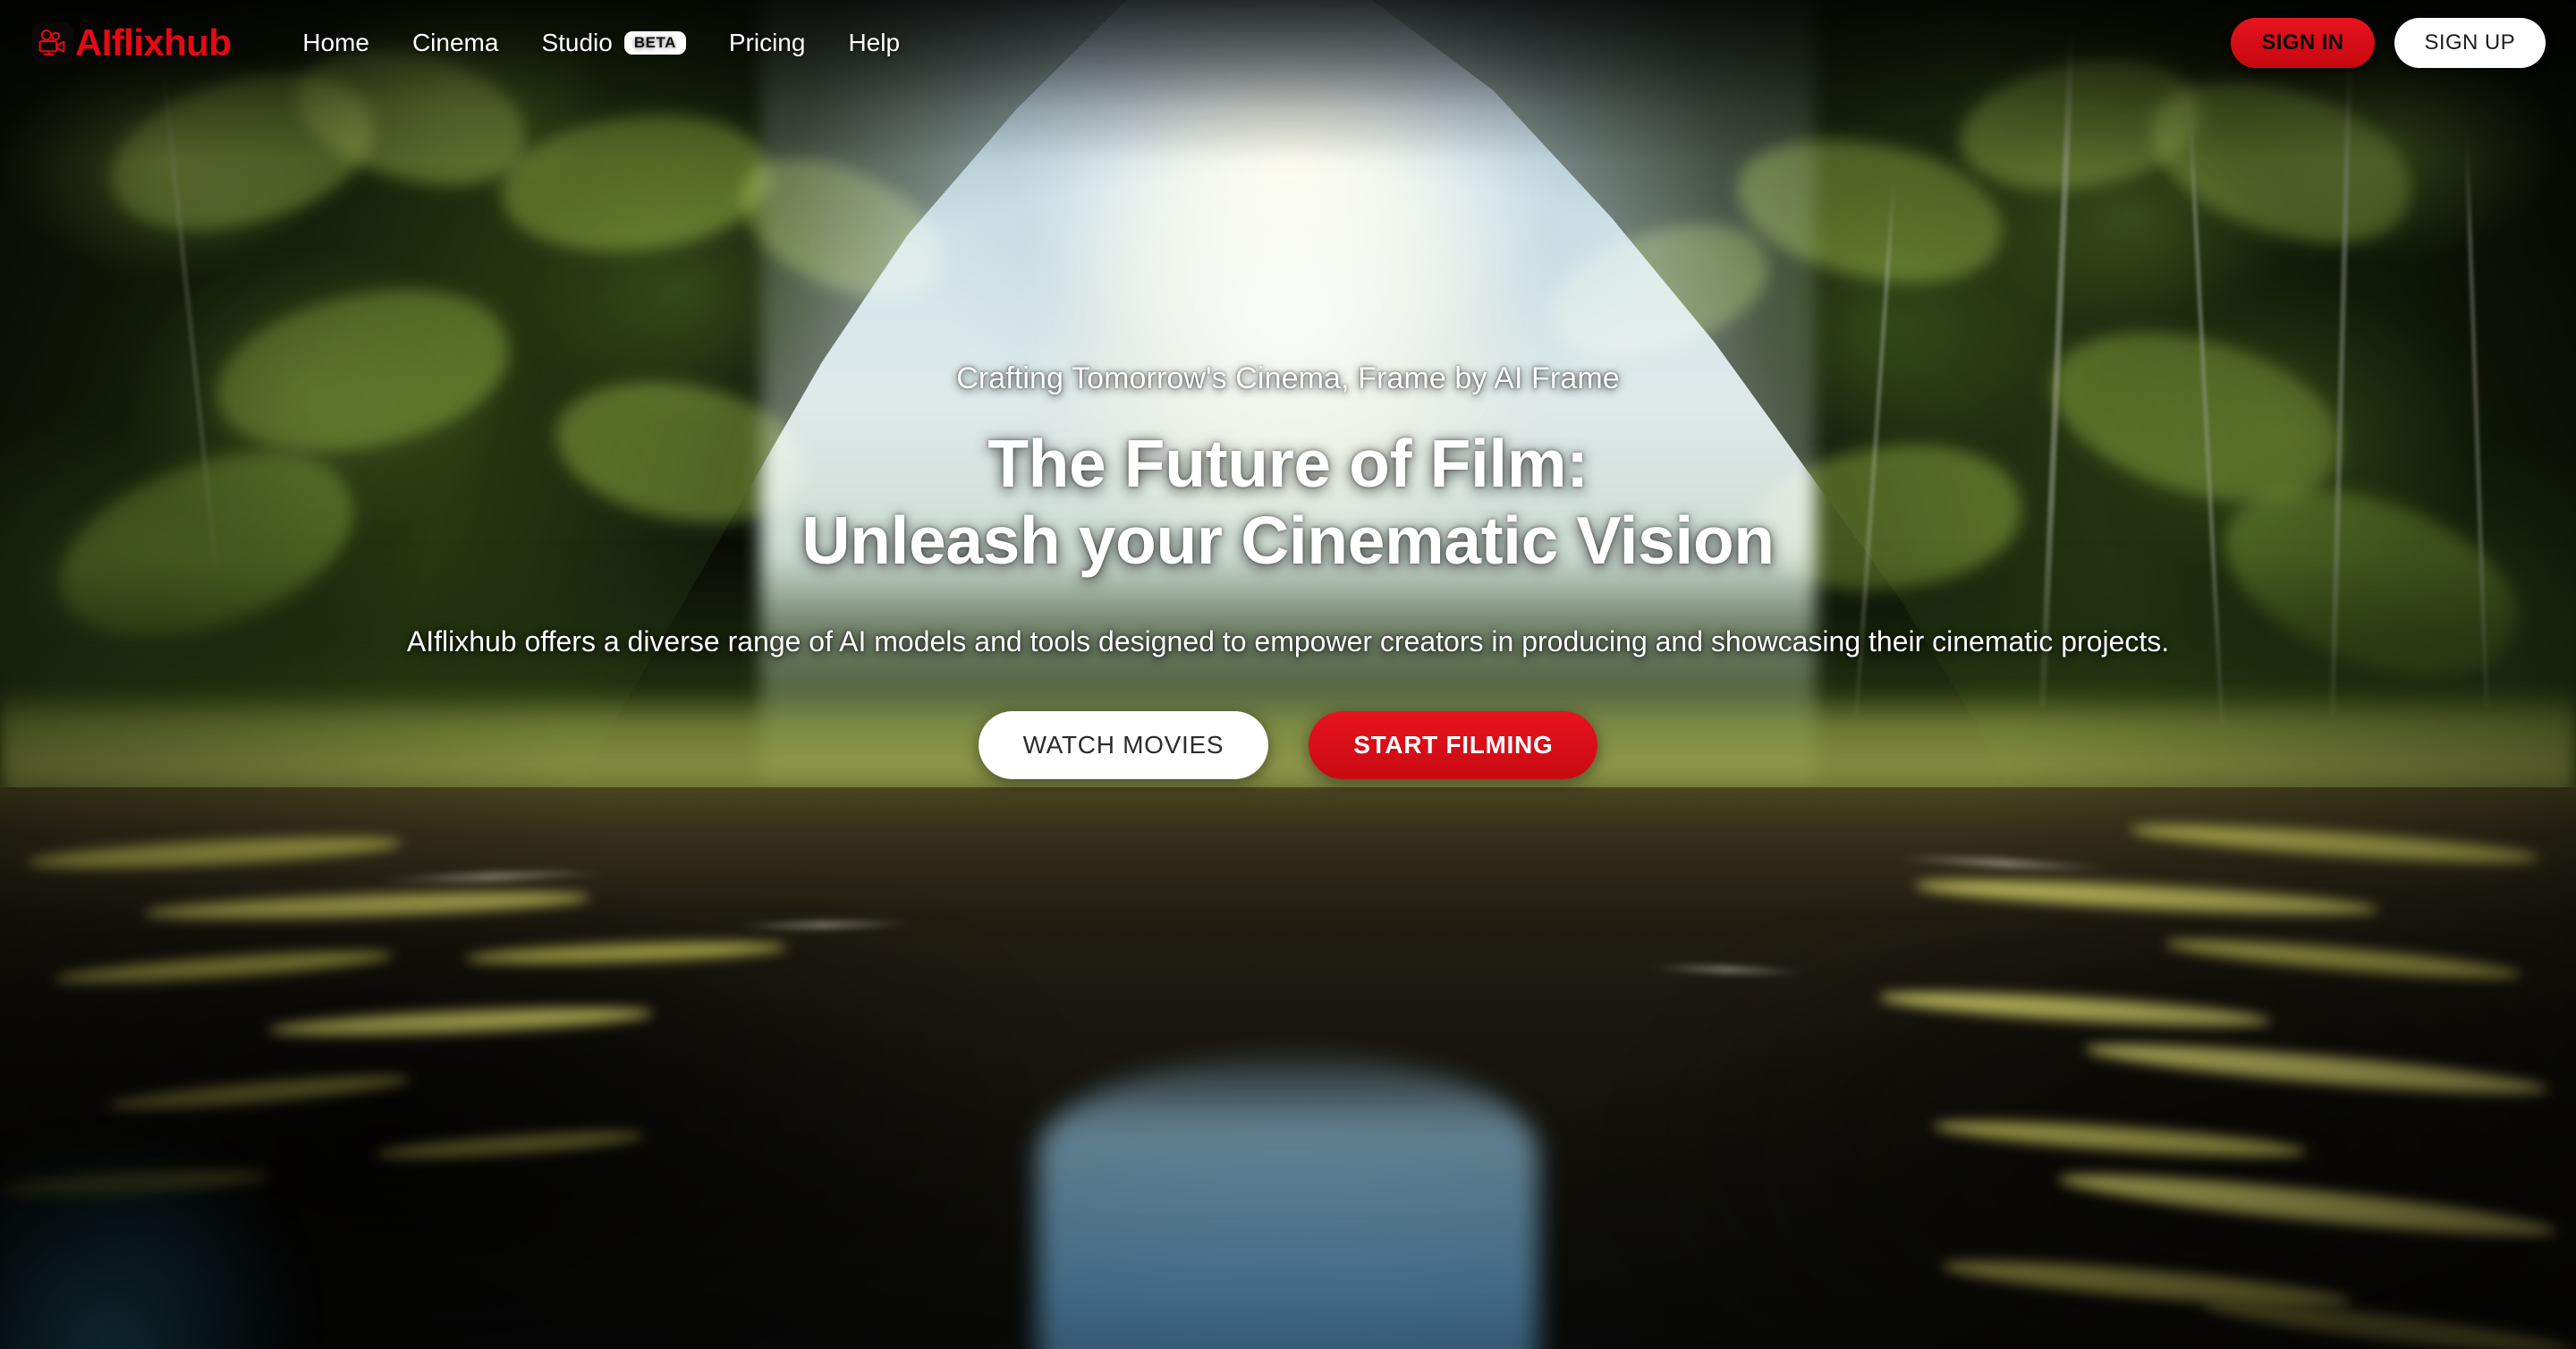 The width and height of the screenshot is (2576, 1349). What do you see at coordinates (1288, 540) in the screenshot?
I see `hero-title-line-2: Unleash your Cinematic Vision` at bounding box center [1288, 540].